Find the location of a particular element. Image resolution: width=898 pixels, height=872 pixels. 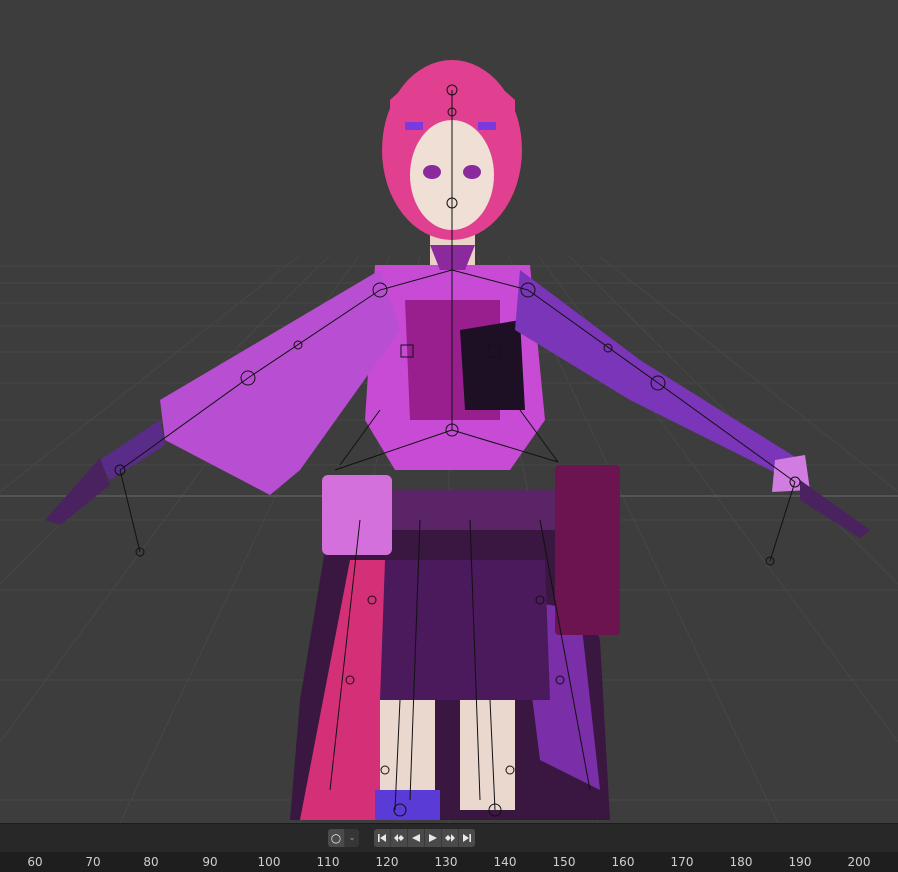

timeline-header: ○ ⌄ is located at coordinates (449, 837).